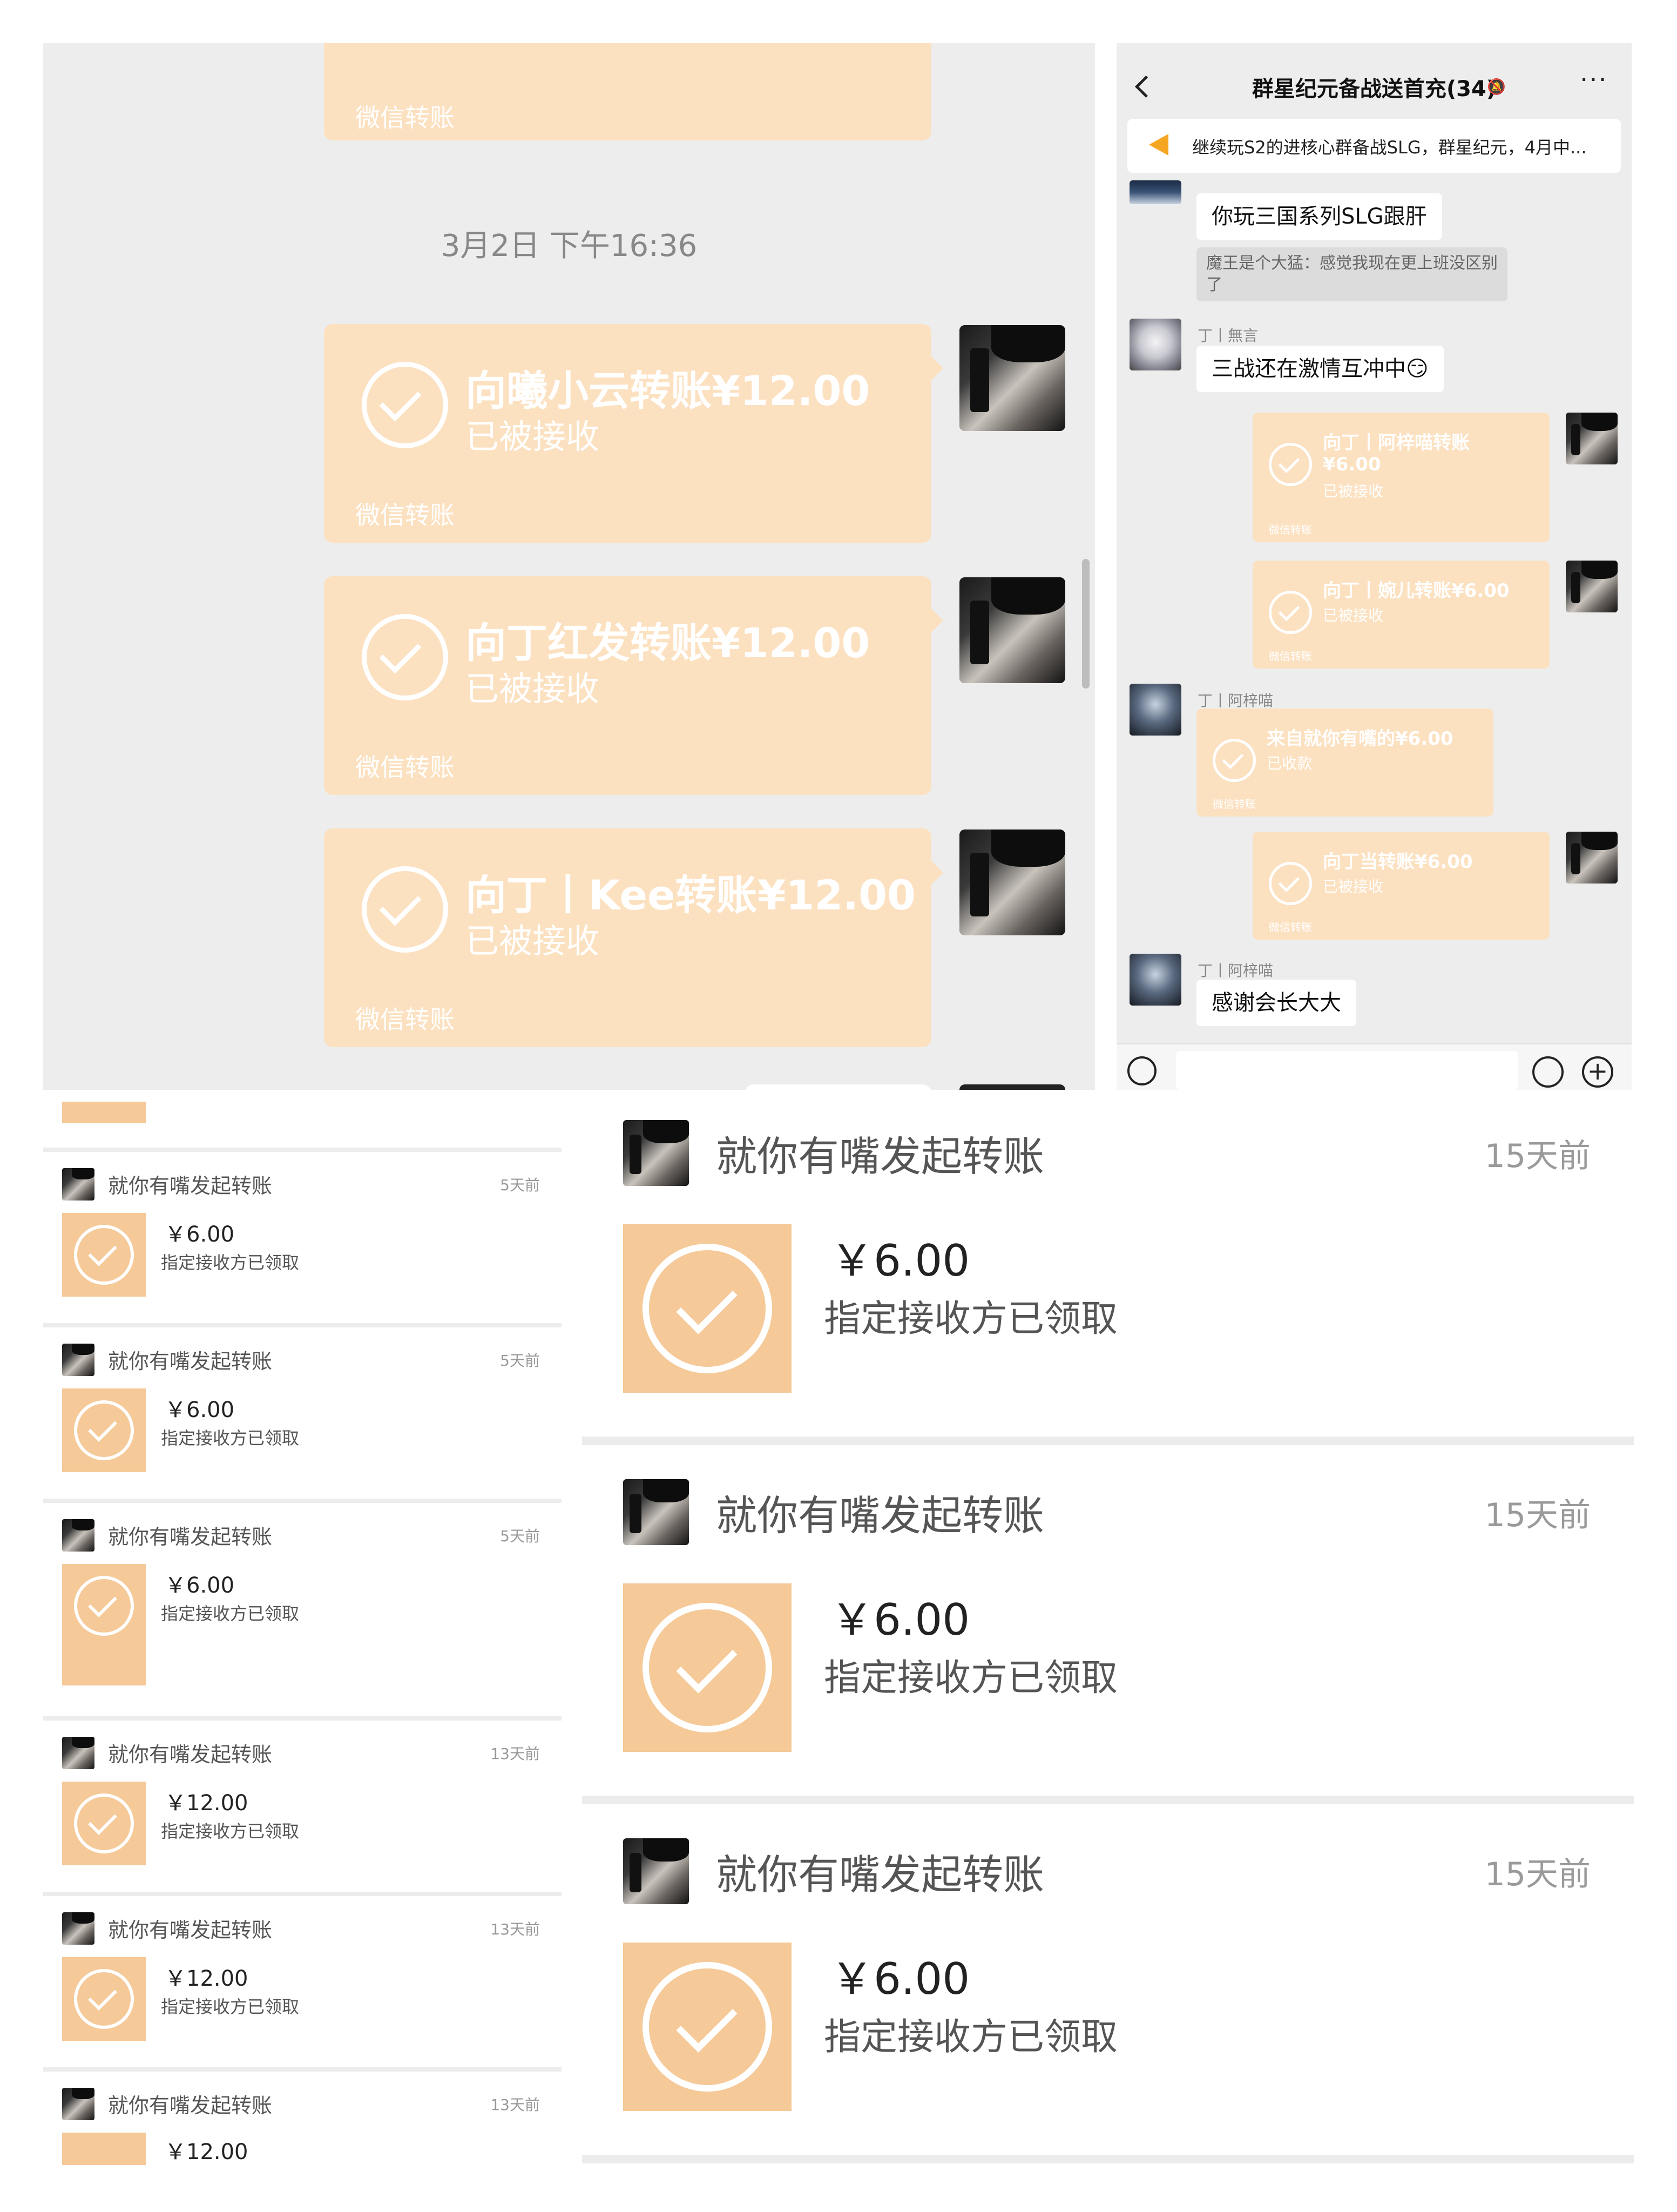 The height and width of the screenshot is (2212, 1677). What do you see at coordinates (302, 2124) in the screenshot?
I see `list-item: 就你有嘴发起转账 13天前 ￥12.00` at bounding box center [302, 2124].